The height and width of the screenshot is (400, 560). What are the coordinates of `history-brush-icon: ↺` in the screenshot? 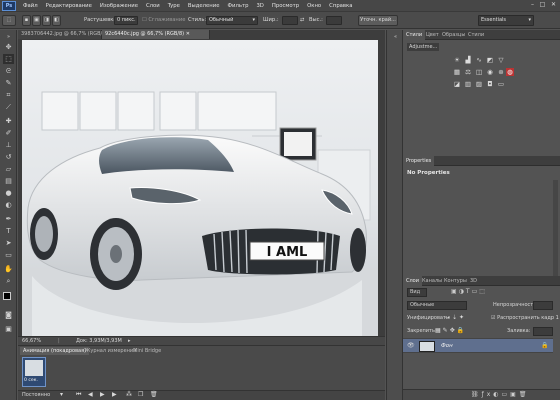 It's located at (8, 157).